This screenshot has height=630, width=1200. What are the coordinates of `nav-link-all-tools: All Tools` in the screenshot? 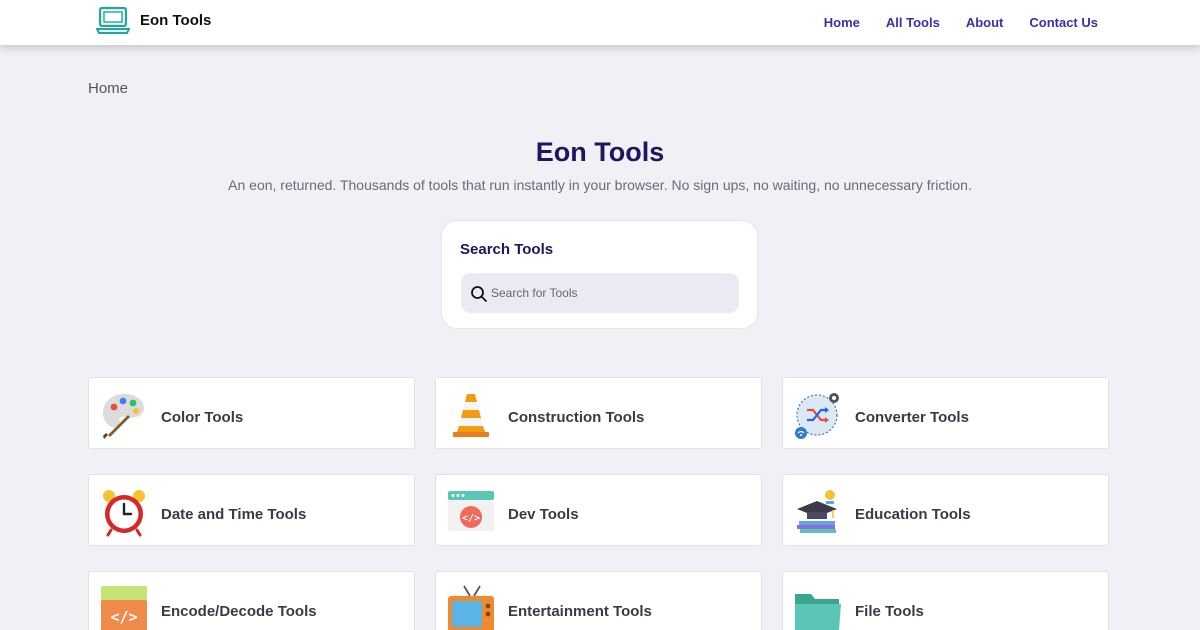 It's located at (913, 22).